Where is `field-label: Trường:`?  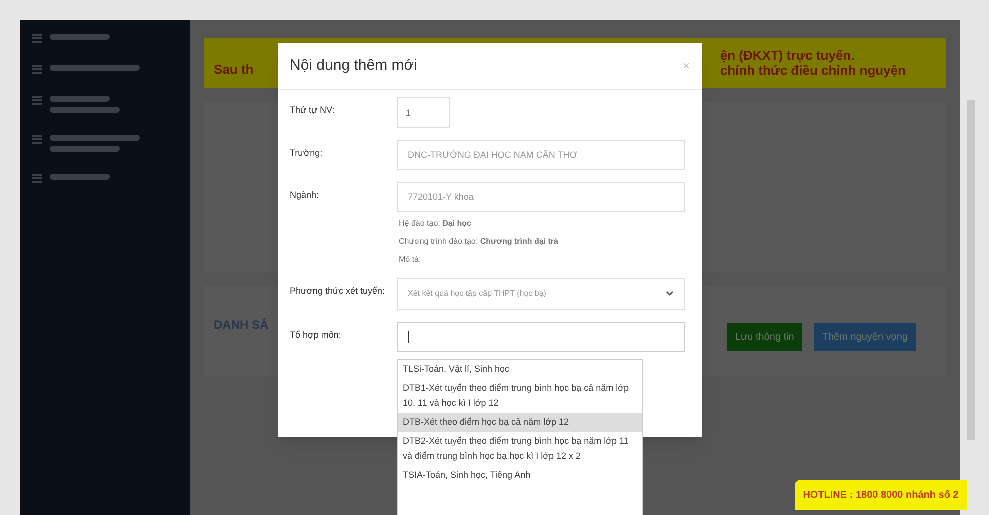
field-label: Trường: is located at coordinates (307, 153).